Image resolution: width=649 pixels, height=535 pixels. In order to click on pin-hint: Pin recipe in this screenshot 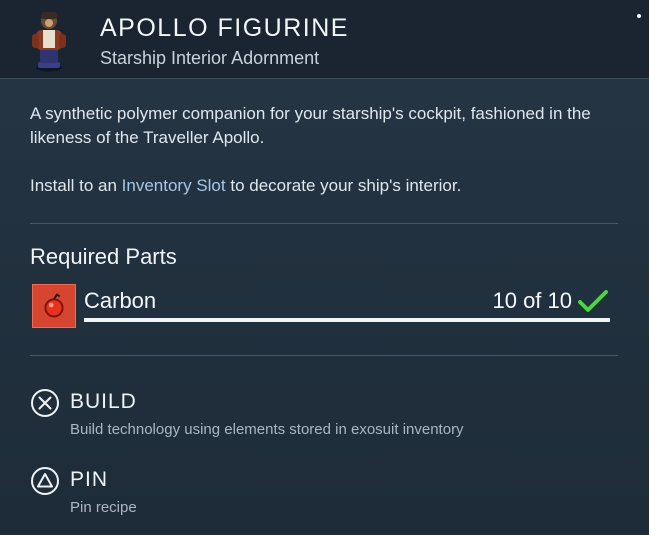, I will do `click(103, 507)`.